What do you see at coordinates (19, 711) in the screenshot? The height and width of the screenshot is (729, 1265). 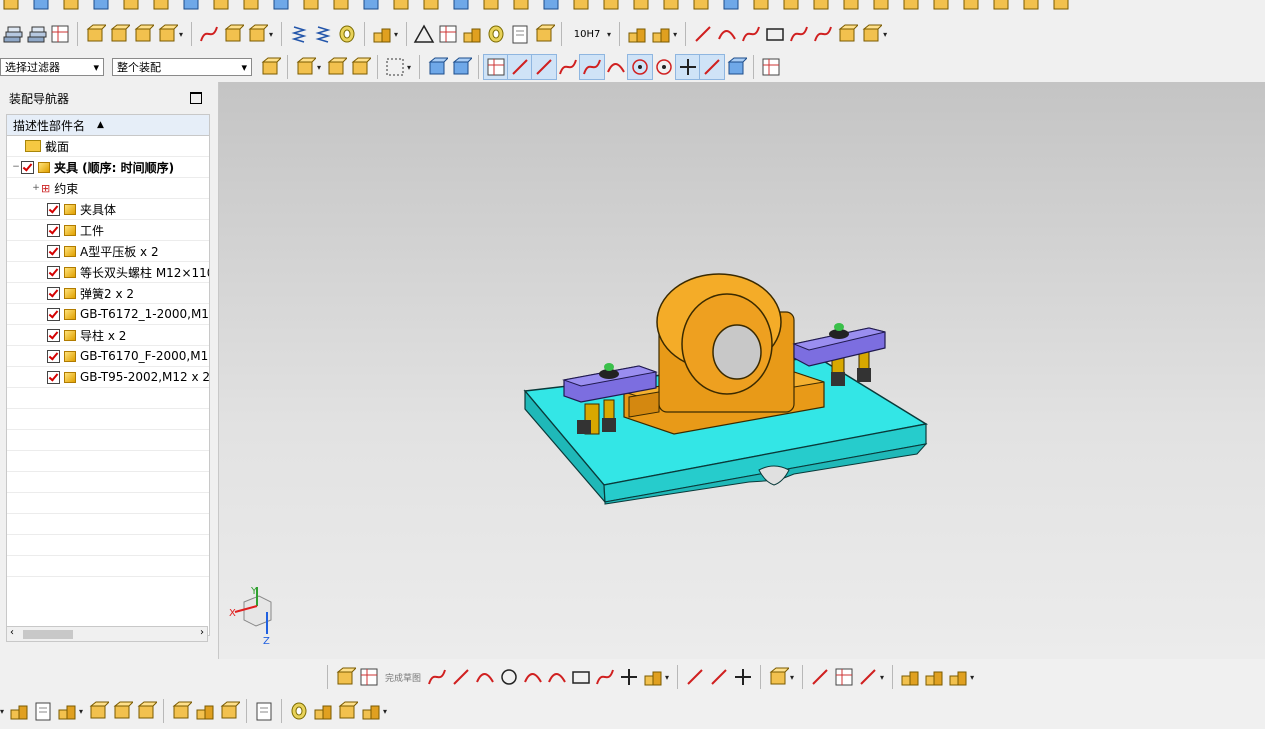 I see `new-component-icon` at bounding box center [19, 711].